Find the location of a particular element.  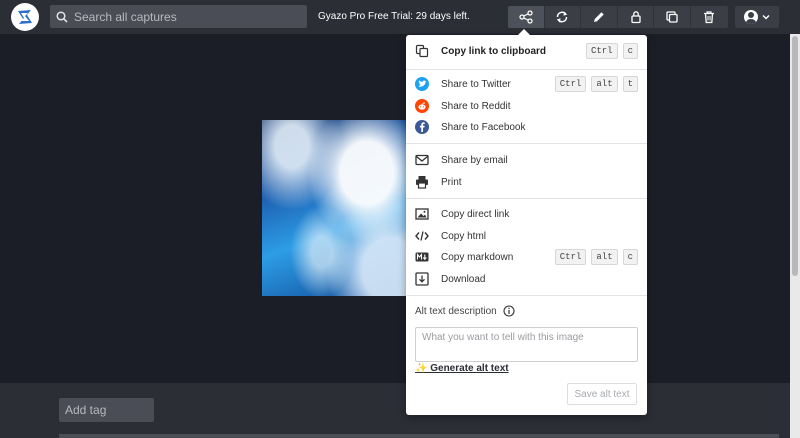

copy-markdown-shortcut: Ctrl alt c is located at coordinates (596, 257).